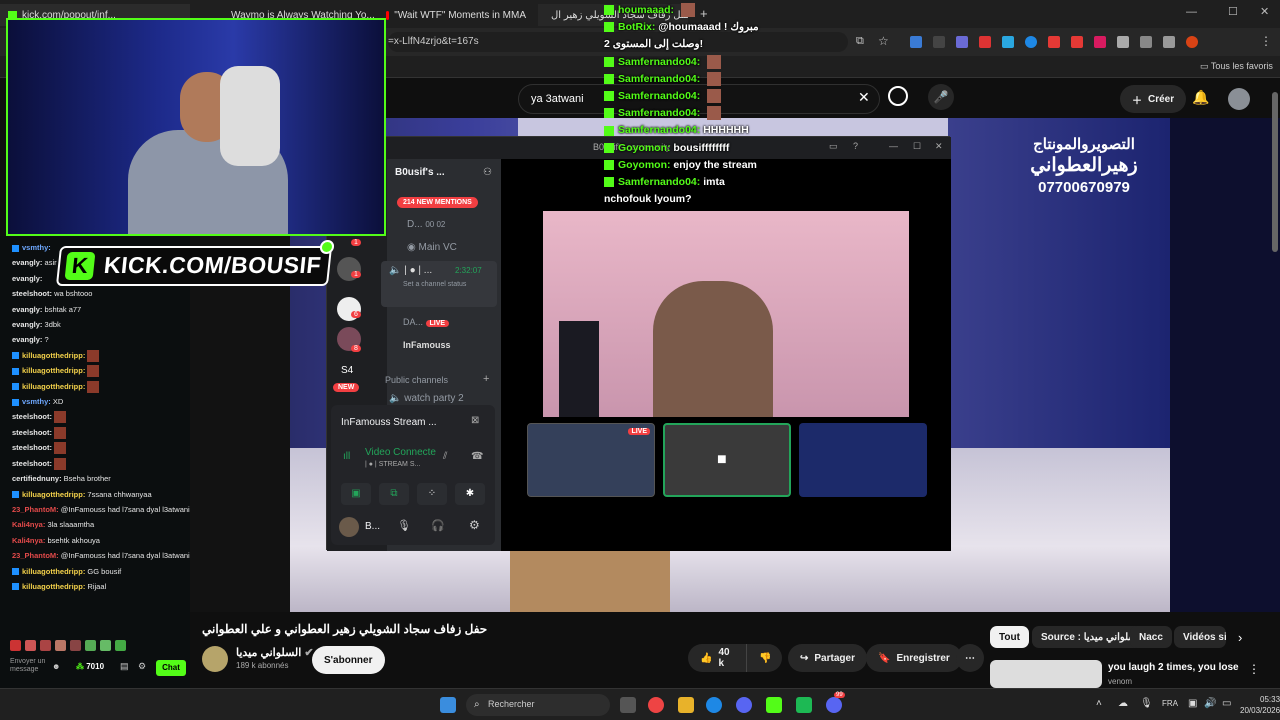 Image resolution: width=1280 pixels, height=720 pixels. What do you see at coordinates (1123, 703) in the screenshot?
I see `cloud-icon: ☁` at bounding box center [1123, 703].